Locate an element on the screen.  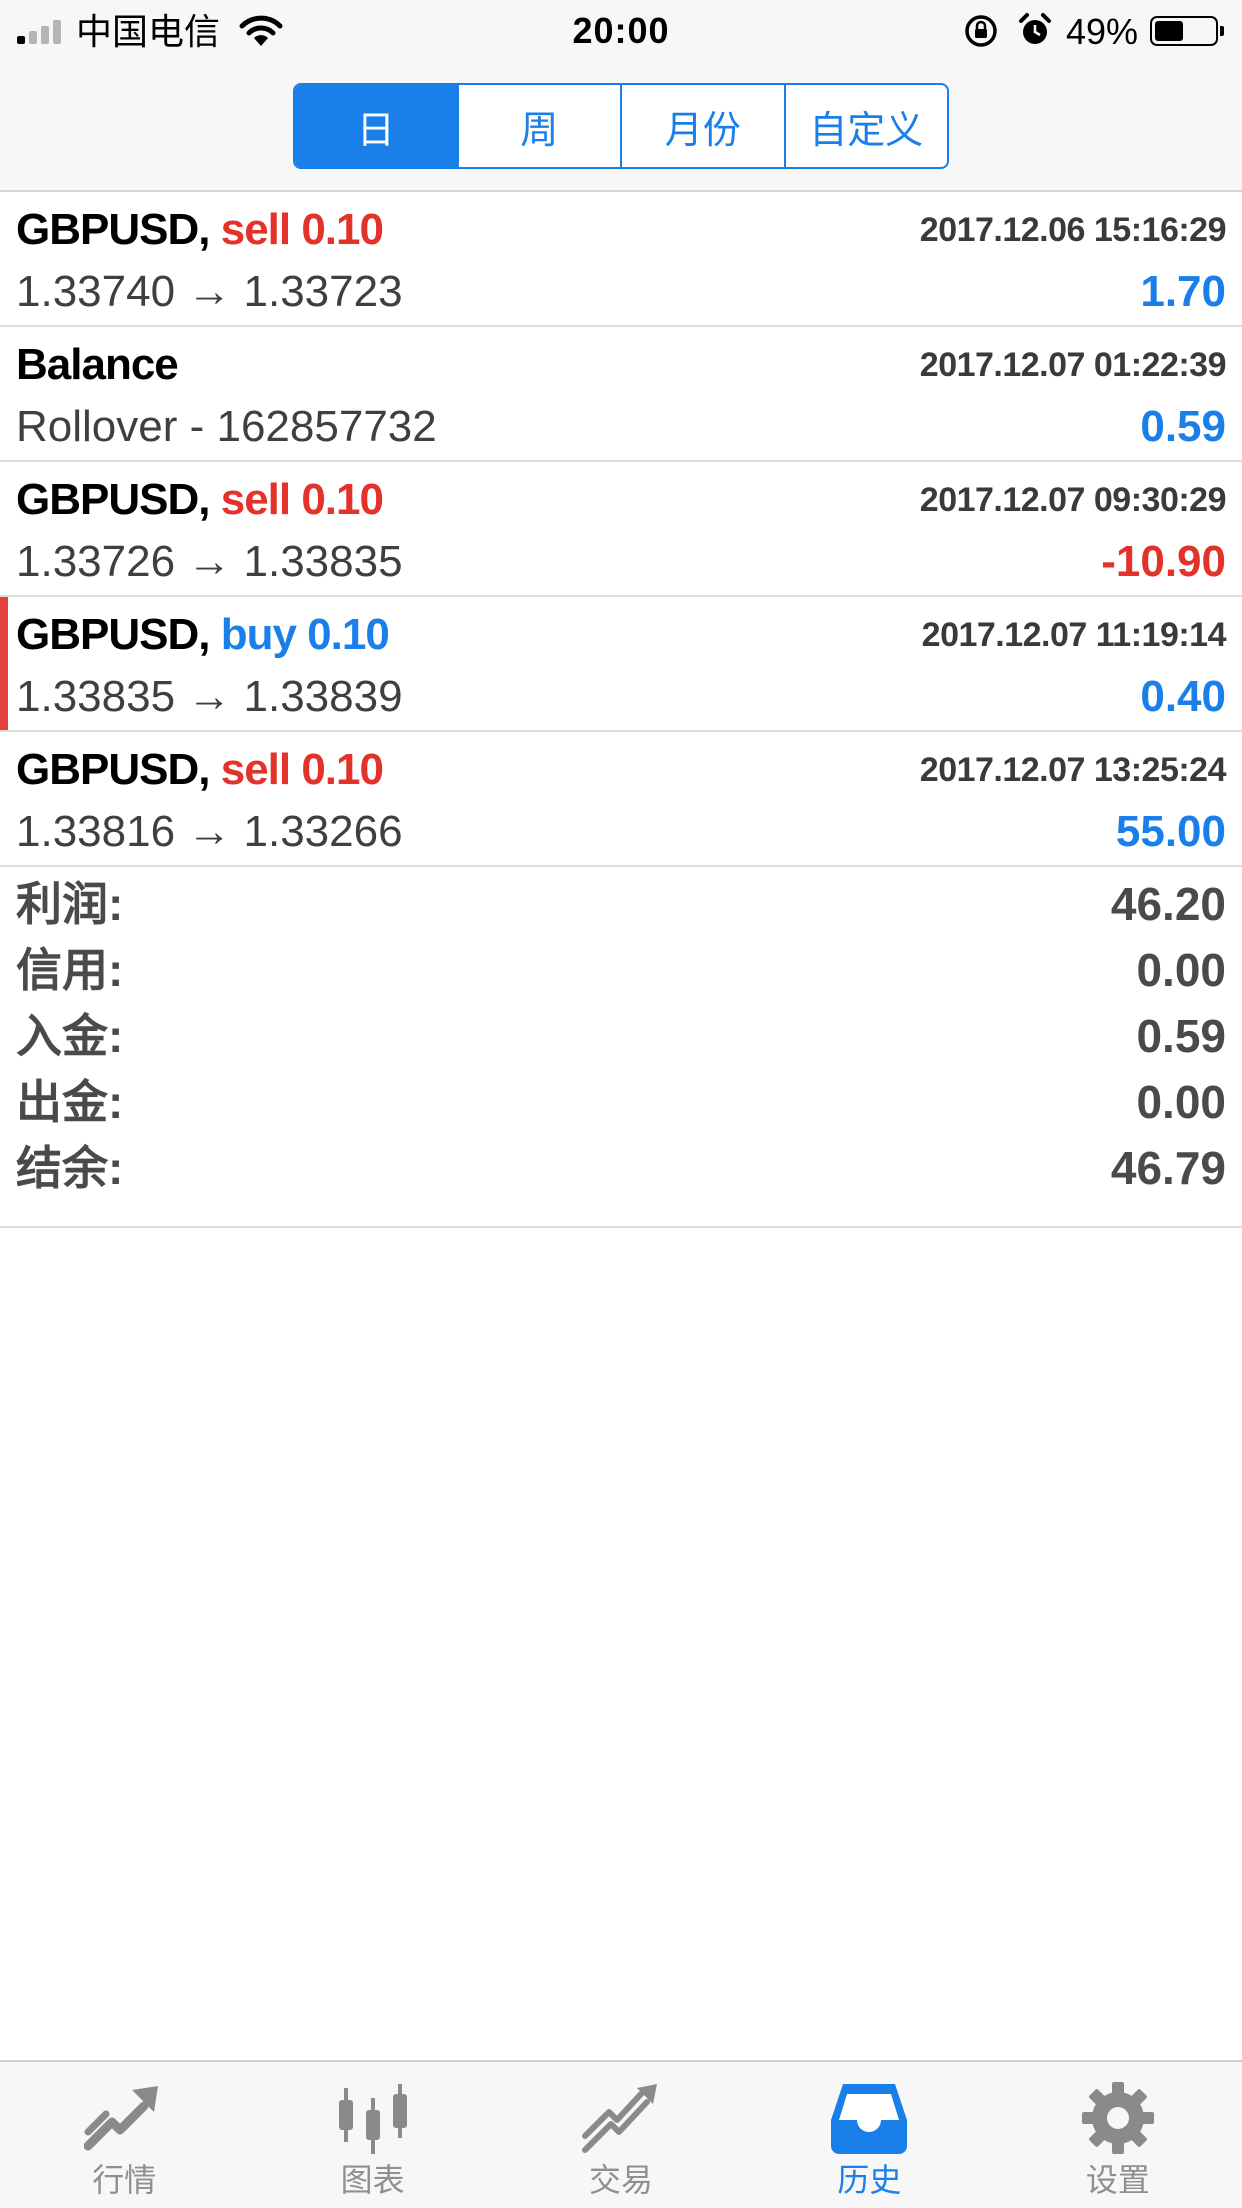
summary-row-profit: 利润: 46.20 is located at coordinates (621, 901).